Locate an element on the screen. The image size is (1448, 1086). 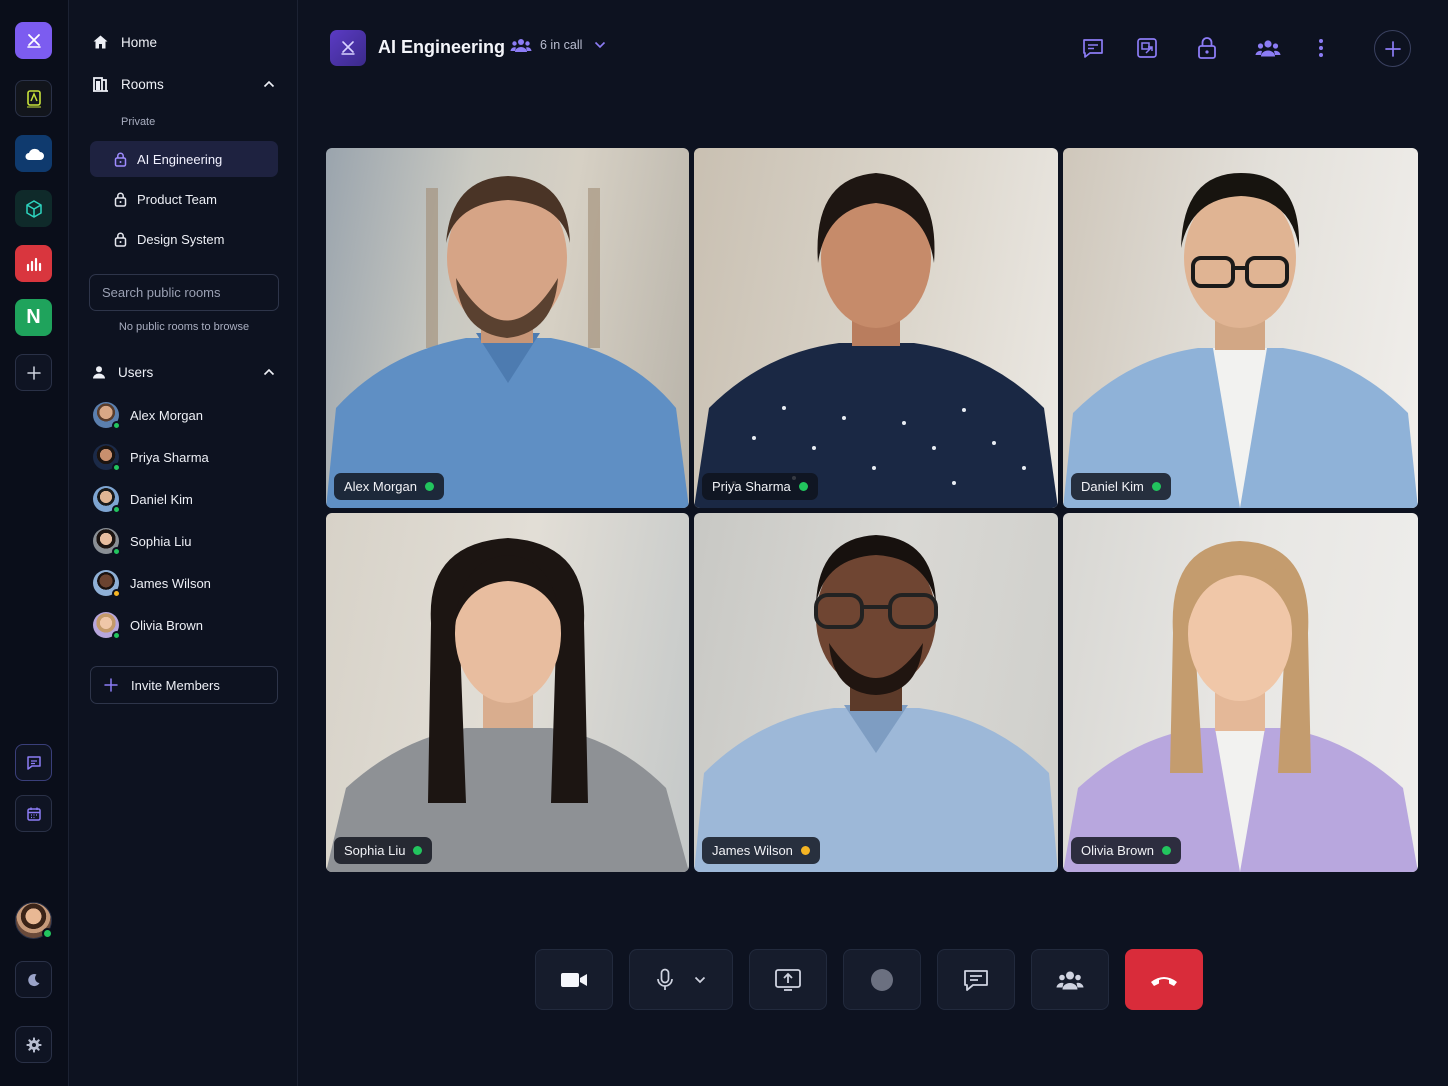
user-name: Priya Sharma is located at coordinates (169, 457).